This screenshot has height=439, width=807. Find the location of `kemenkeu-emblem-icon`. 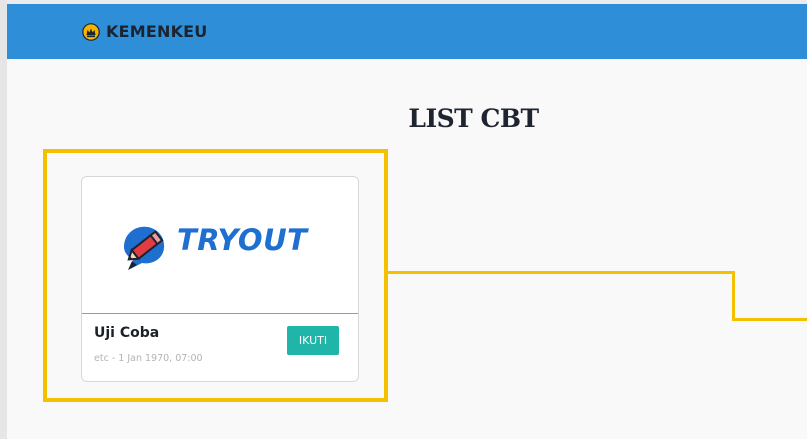

kemenkeu-emblem-icon is located at coordinates (91, 31).